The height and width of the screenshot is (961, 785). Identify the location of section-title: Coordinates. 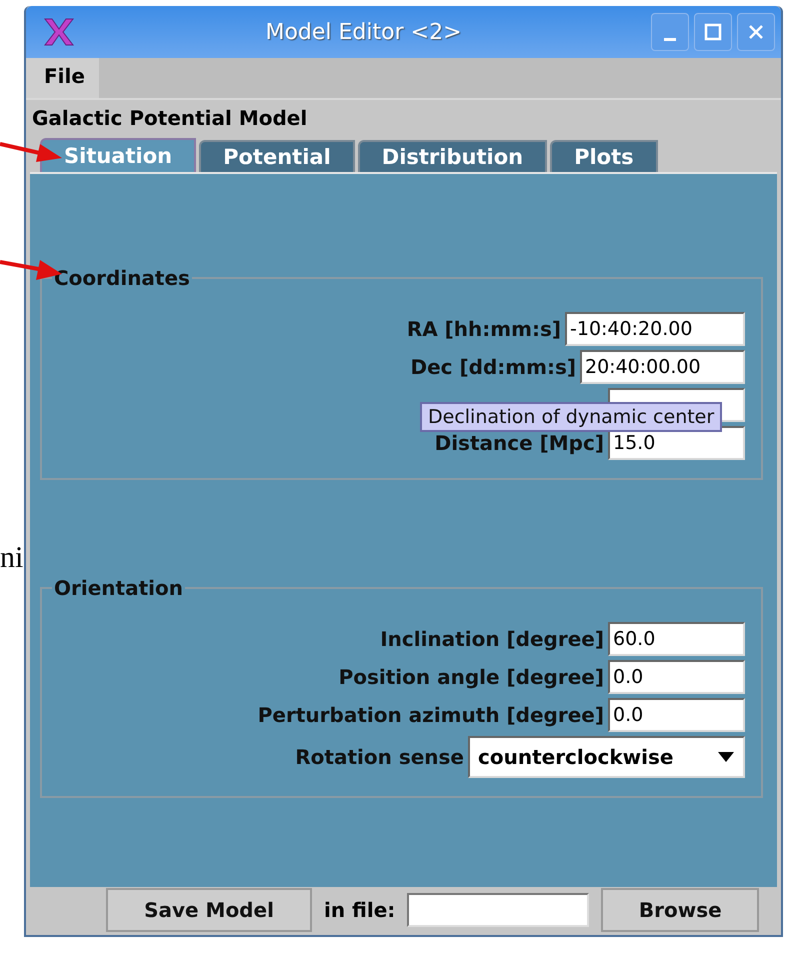
(122, 278).